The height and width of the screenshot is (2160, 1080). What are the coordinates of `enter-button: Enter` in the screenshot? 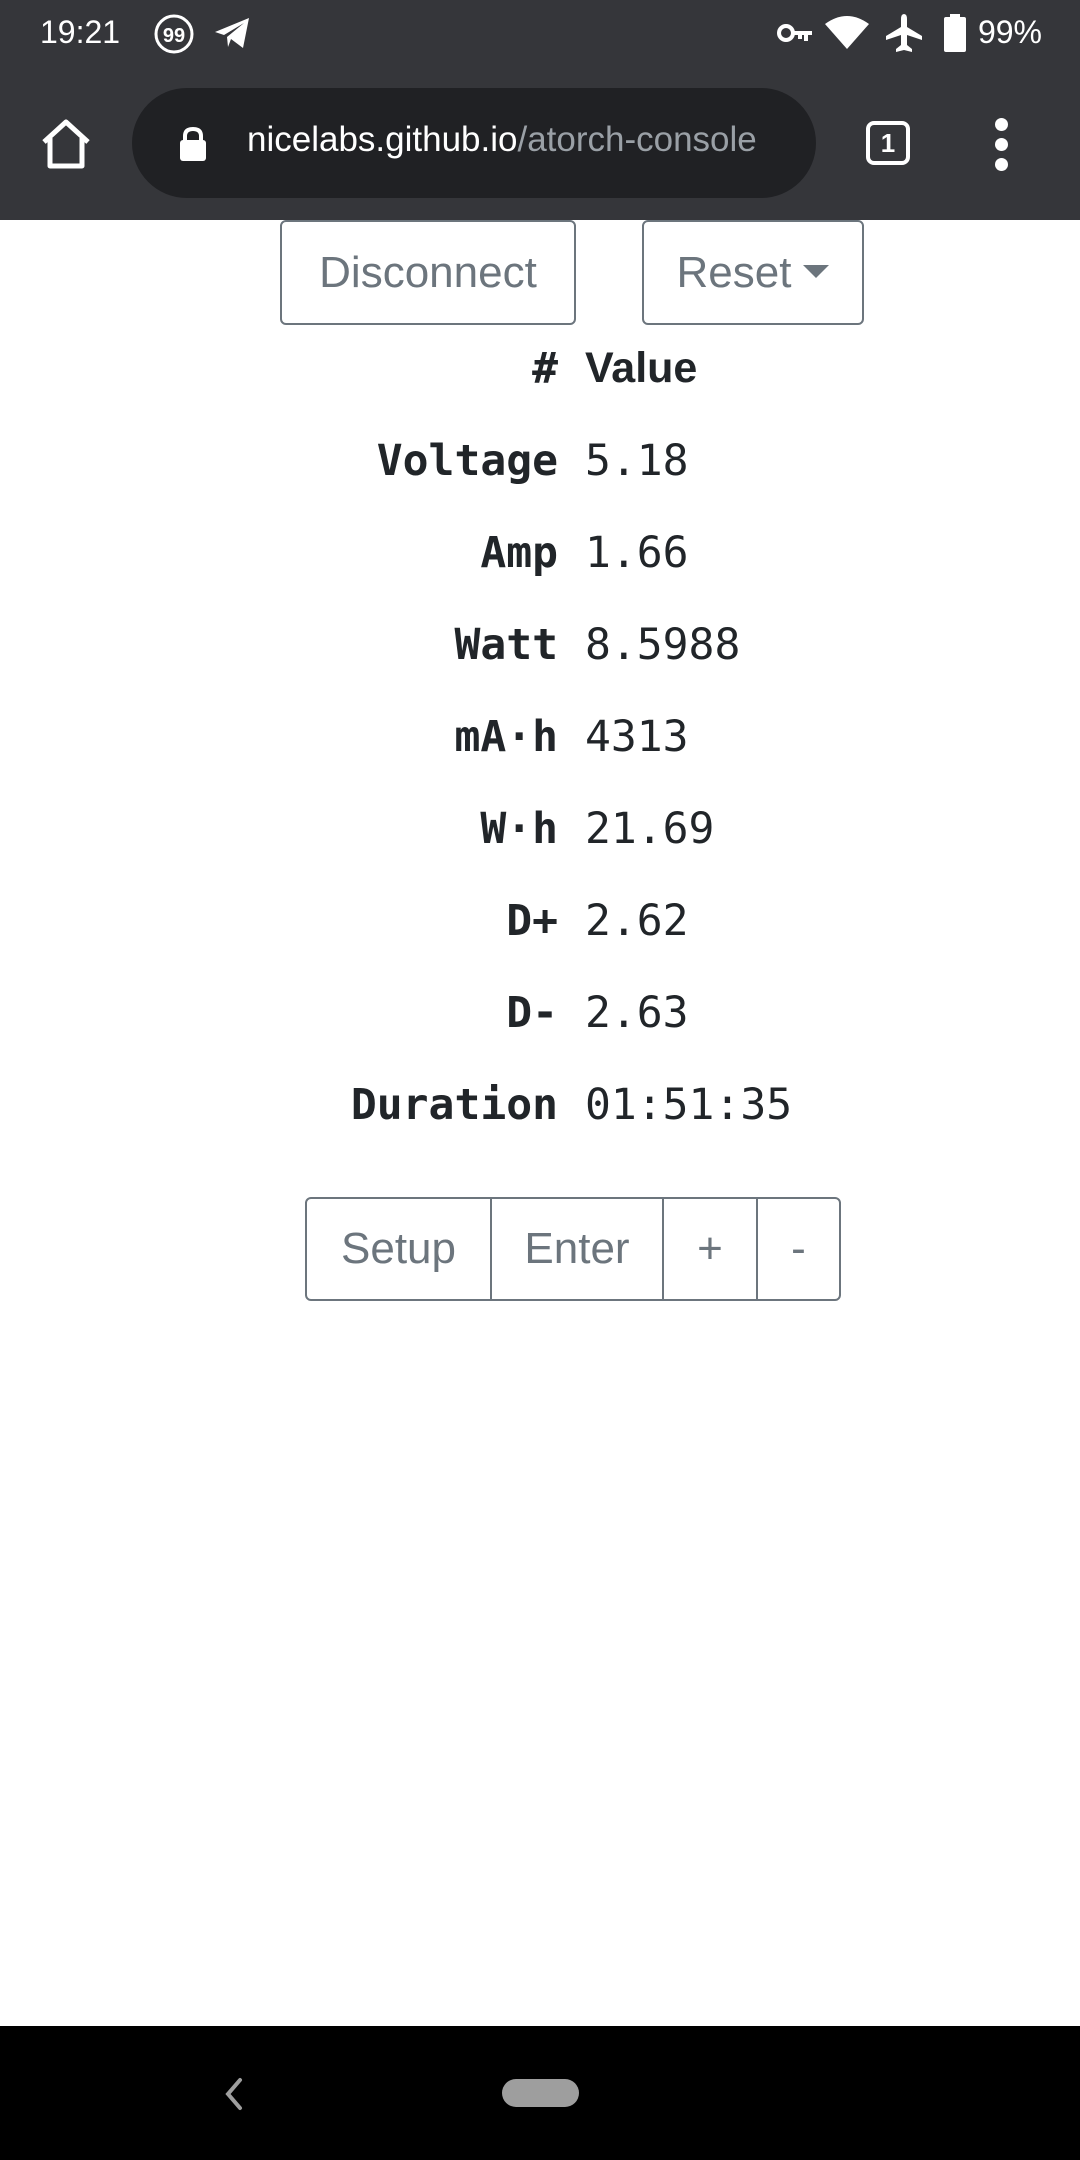 It's located at (578, 1249).